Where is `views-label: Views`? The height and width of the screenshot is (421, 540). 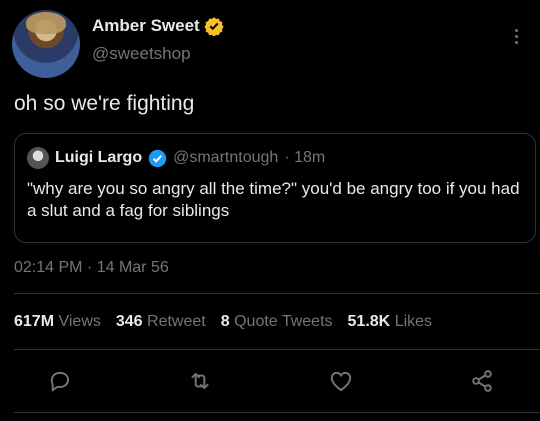
views-label: Views is located at coordinates (79, 321).